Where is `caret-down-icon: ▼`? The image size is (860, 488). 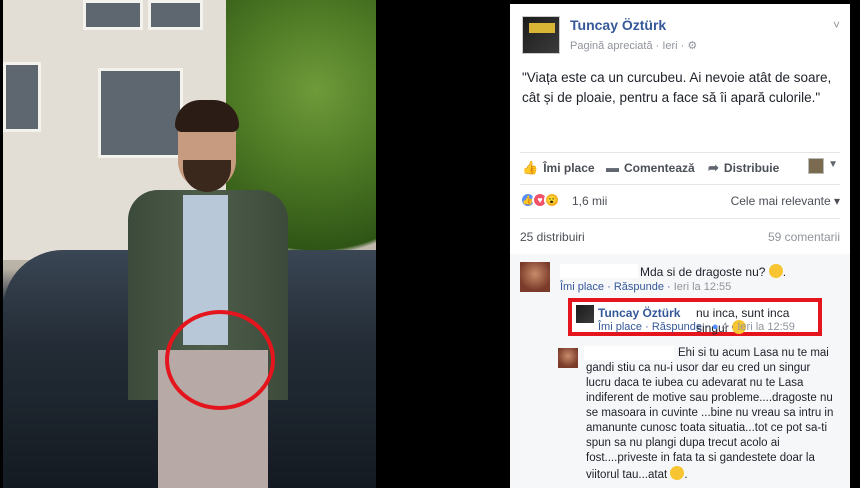 caret-down-icon: ▼ is located at coordinates (833, 164).